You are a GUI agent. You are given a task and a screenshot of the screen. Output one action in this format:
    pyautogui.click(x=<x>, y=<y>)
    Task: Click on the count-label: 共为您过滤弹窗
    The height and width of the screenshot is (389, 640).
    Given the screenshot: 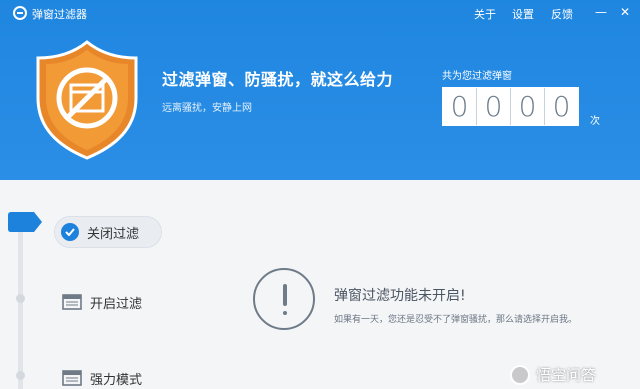 What is the action you would take?
    pyautogui.click(x=477, y=76)
    